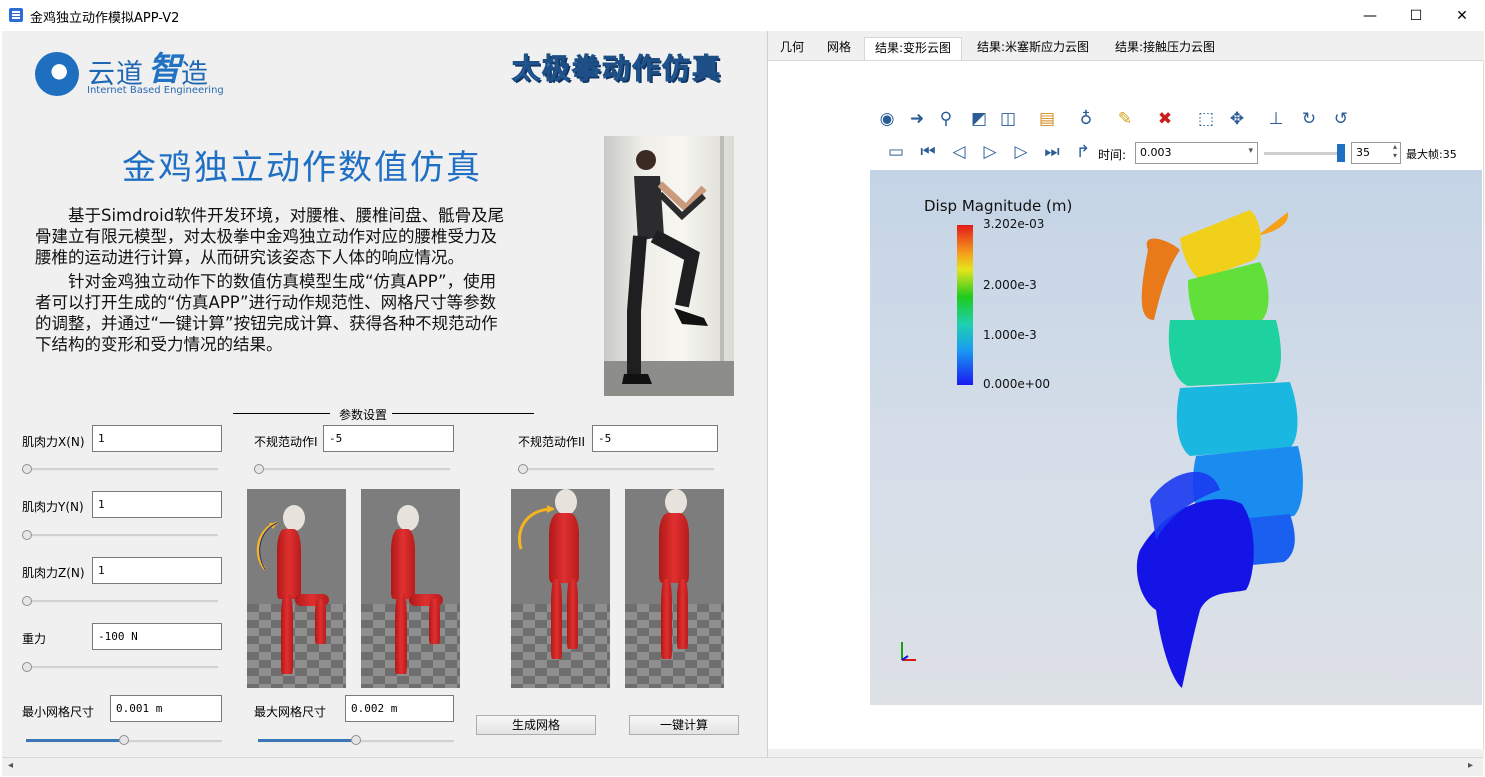 This screenshot has width=1485, height=777. I want to click on last-frame-icon: ⏭, so click(1052, 152).